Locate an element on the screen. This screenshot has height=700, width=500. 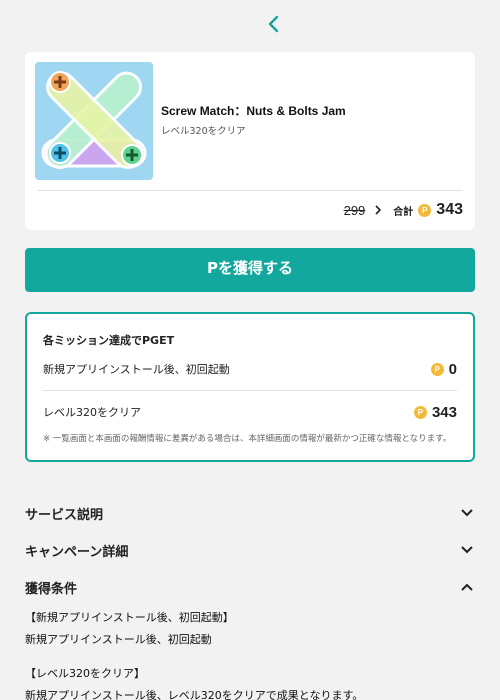
app-subtitle: レベル320をクリア is located at coordinates (203, 131).